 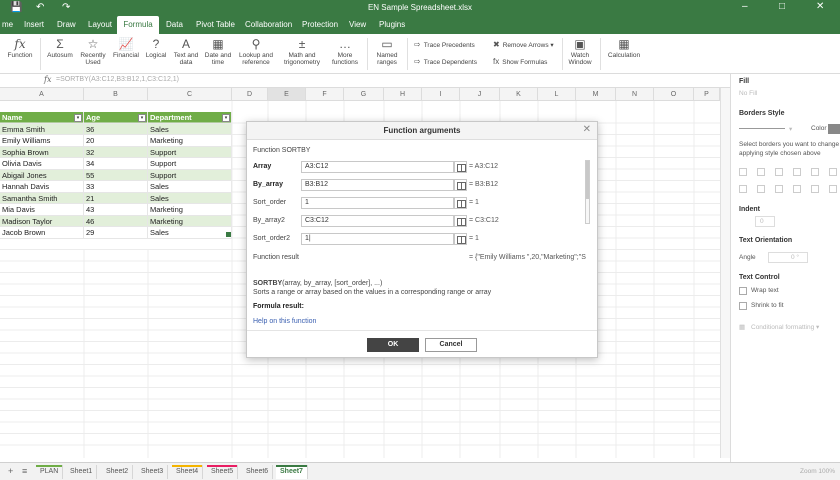 I want to click on sheet-tab-sheet3: Sheet3, so click(x=153, y=472).